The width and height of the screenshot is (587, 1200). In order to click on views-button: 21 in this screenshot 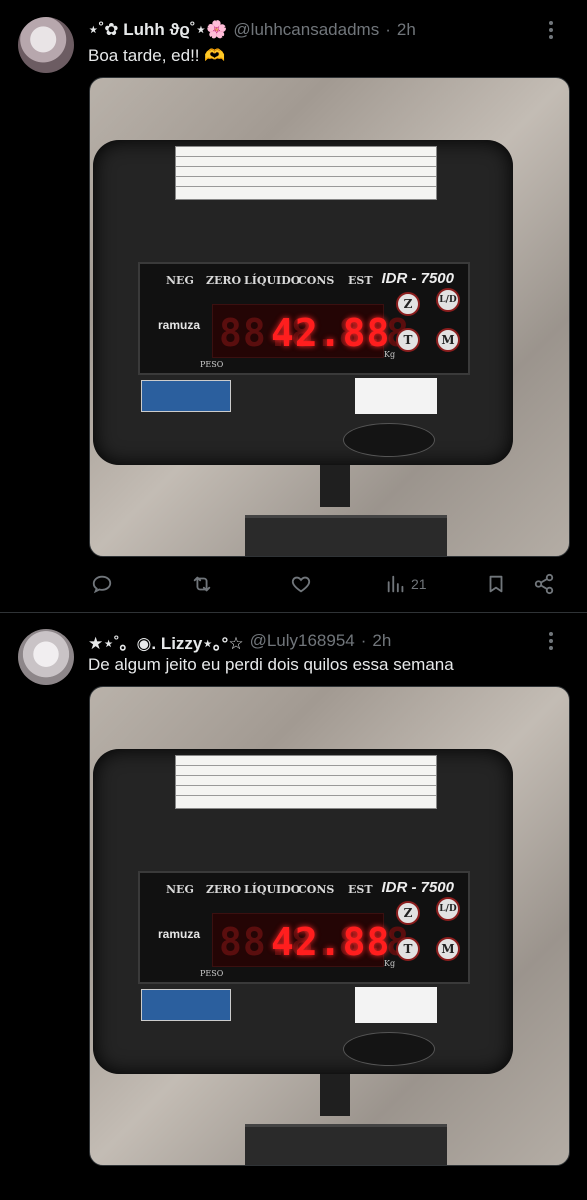, I will do `click(406, 584)`.